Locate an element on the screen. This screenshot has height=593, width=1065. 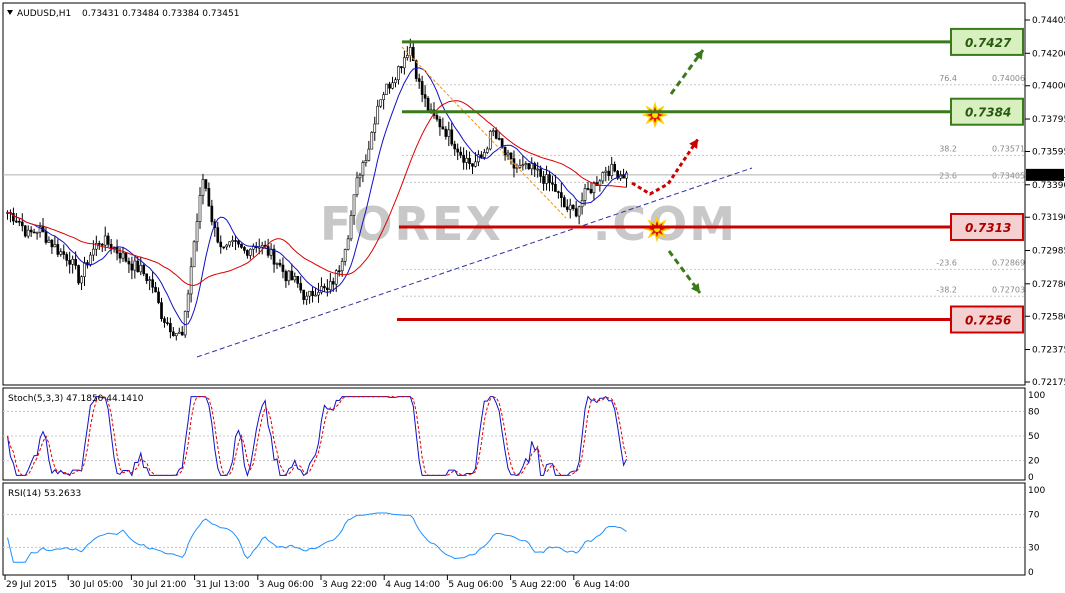
time-tick-label: 3 Aug 22:00 is located at coordinates (349, 585).